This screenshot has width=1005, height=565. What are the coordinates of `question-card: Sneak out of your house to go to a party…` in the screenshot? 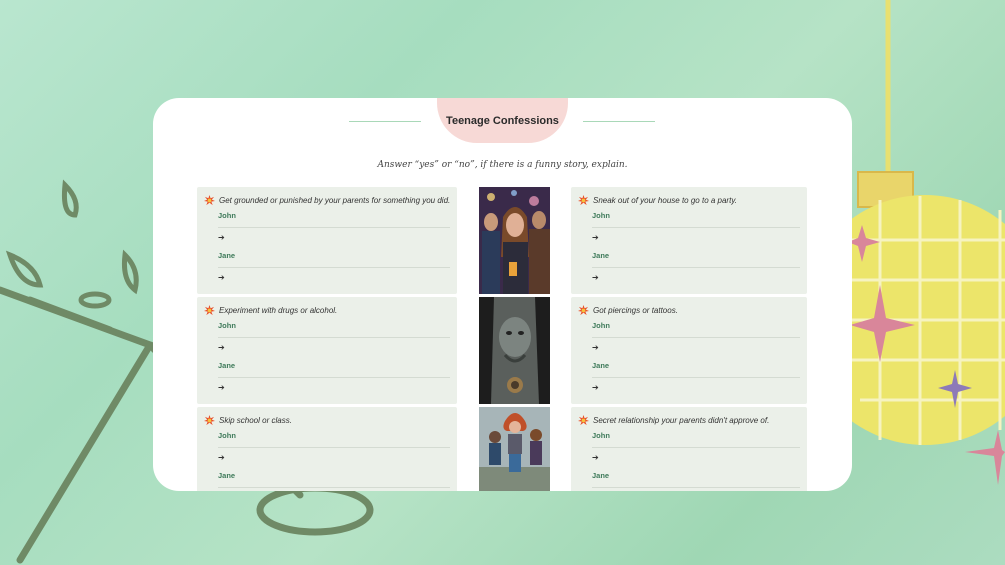 It's located at (689, 240).